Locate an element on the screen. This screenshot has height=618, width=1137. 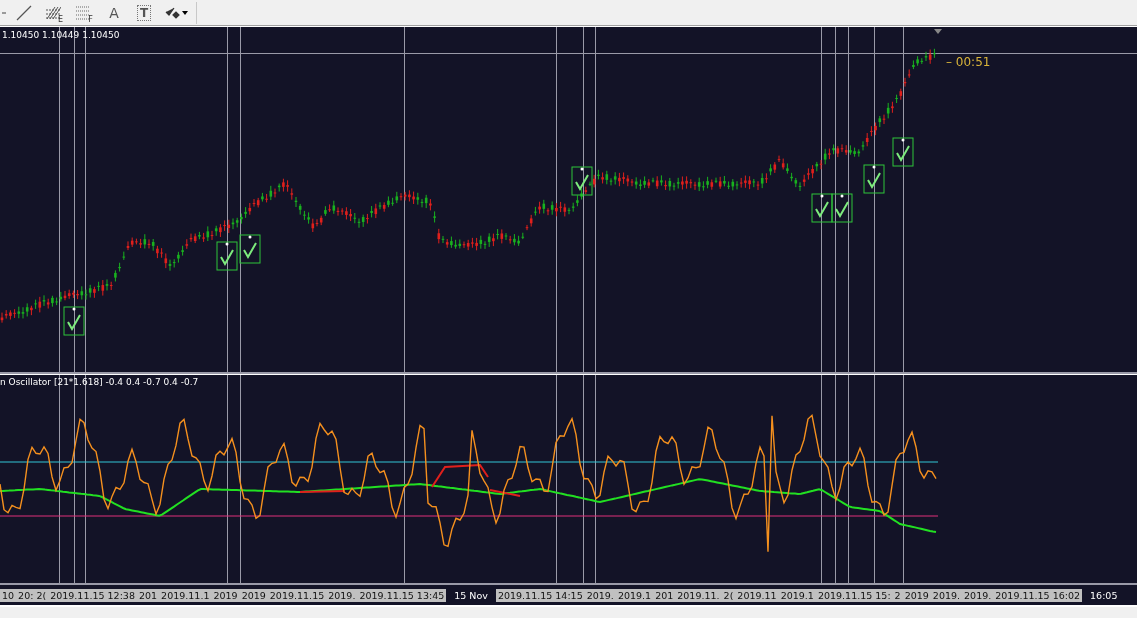
time-label: 2019.11.15 15: is located at coordinates (854, 595).